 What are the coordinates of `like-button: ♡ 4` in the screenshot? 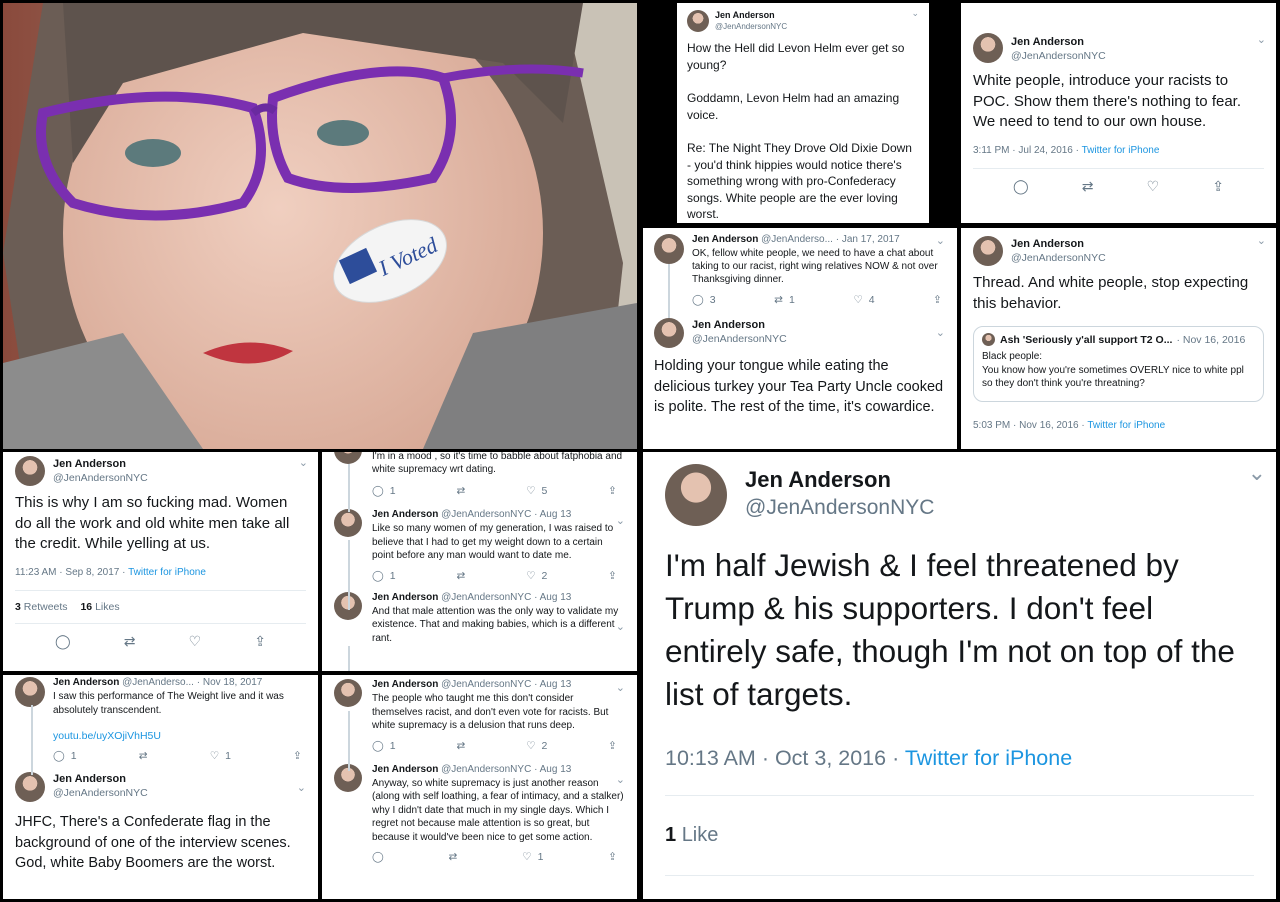 It's located at (863, 300).